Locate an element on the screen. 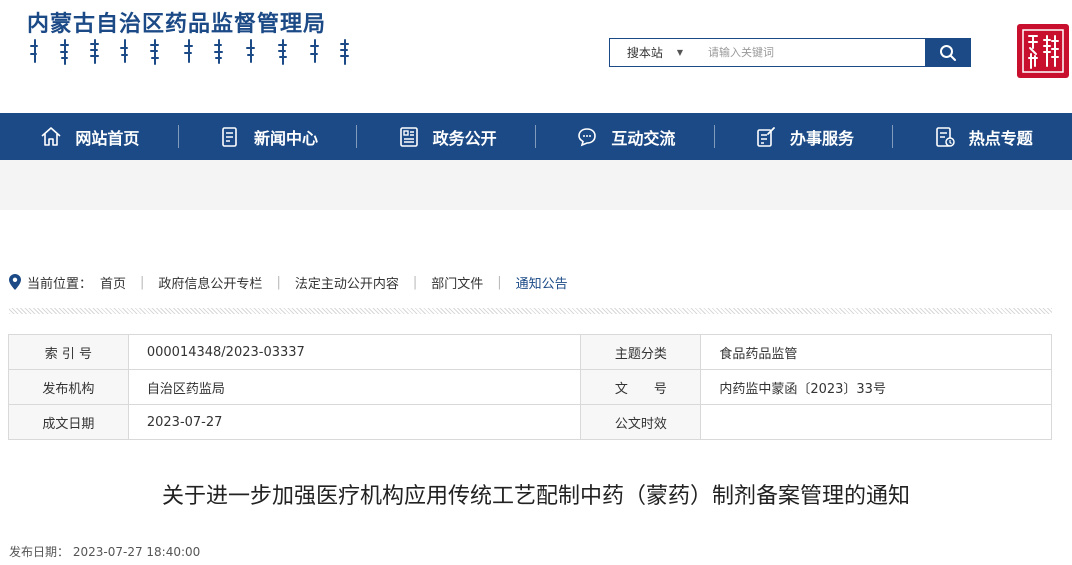  search-scope-label: 搜本站 is located at coordinates (644, 53).